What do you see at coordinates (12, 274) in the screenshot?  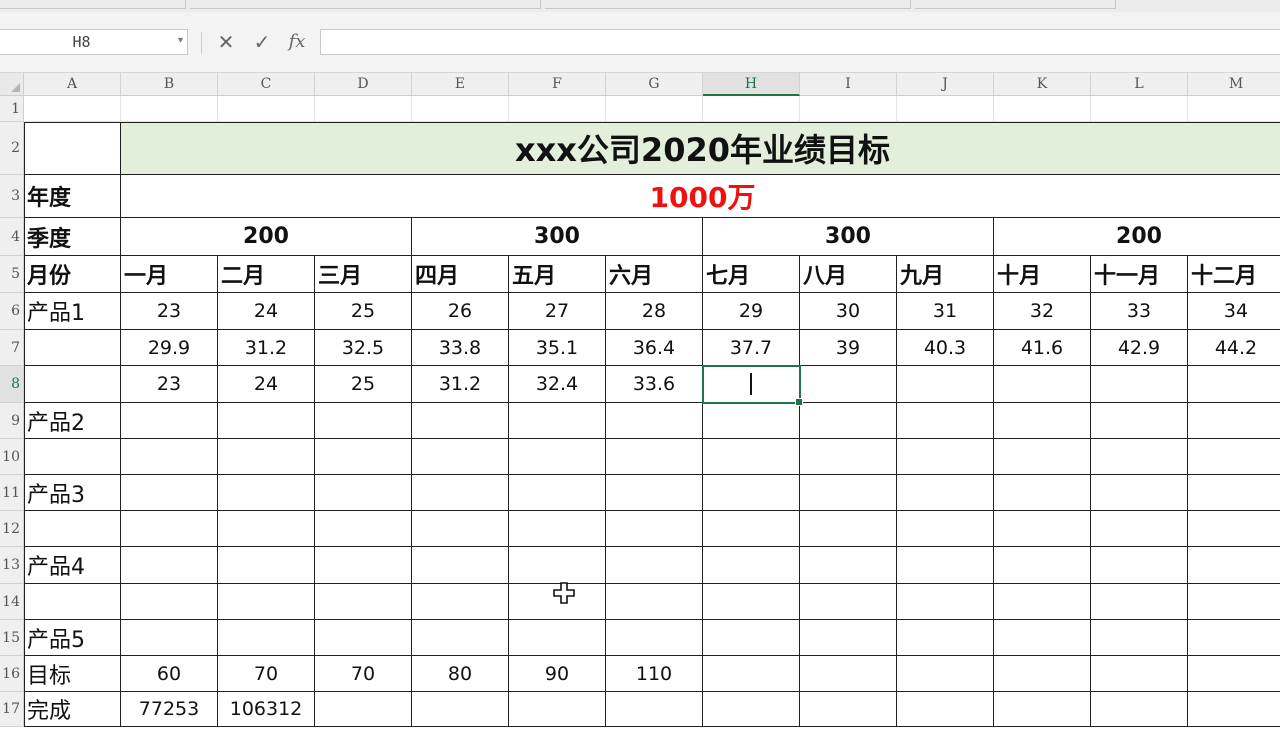 I see `row-header-5: 5` at bounding box center [12, 274].